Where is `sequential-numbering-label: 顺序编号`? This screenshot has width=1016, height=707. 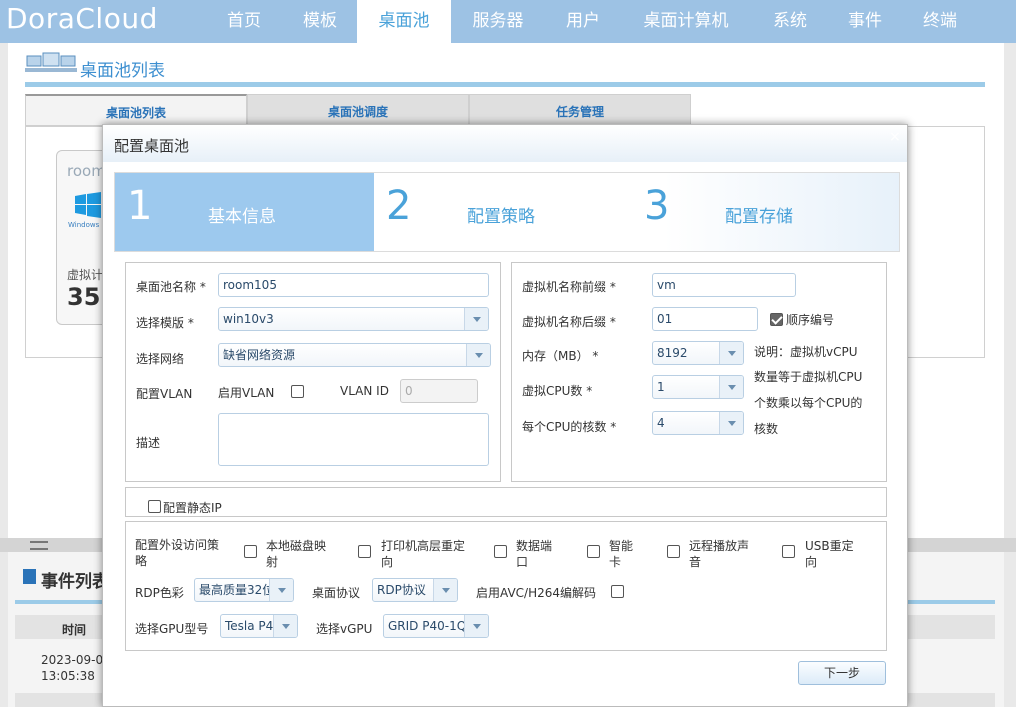 sequential-numbering-label: 顺序编号 is located at coordinates (810, 320).